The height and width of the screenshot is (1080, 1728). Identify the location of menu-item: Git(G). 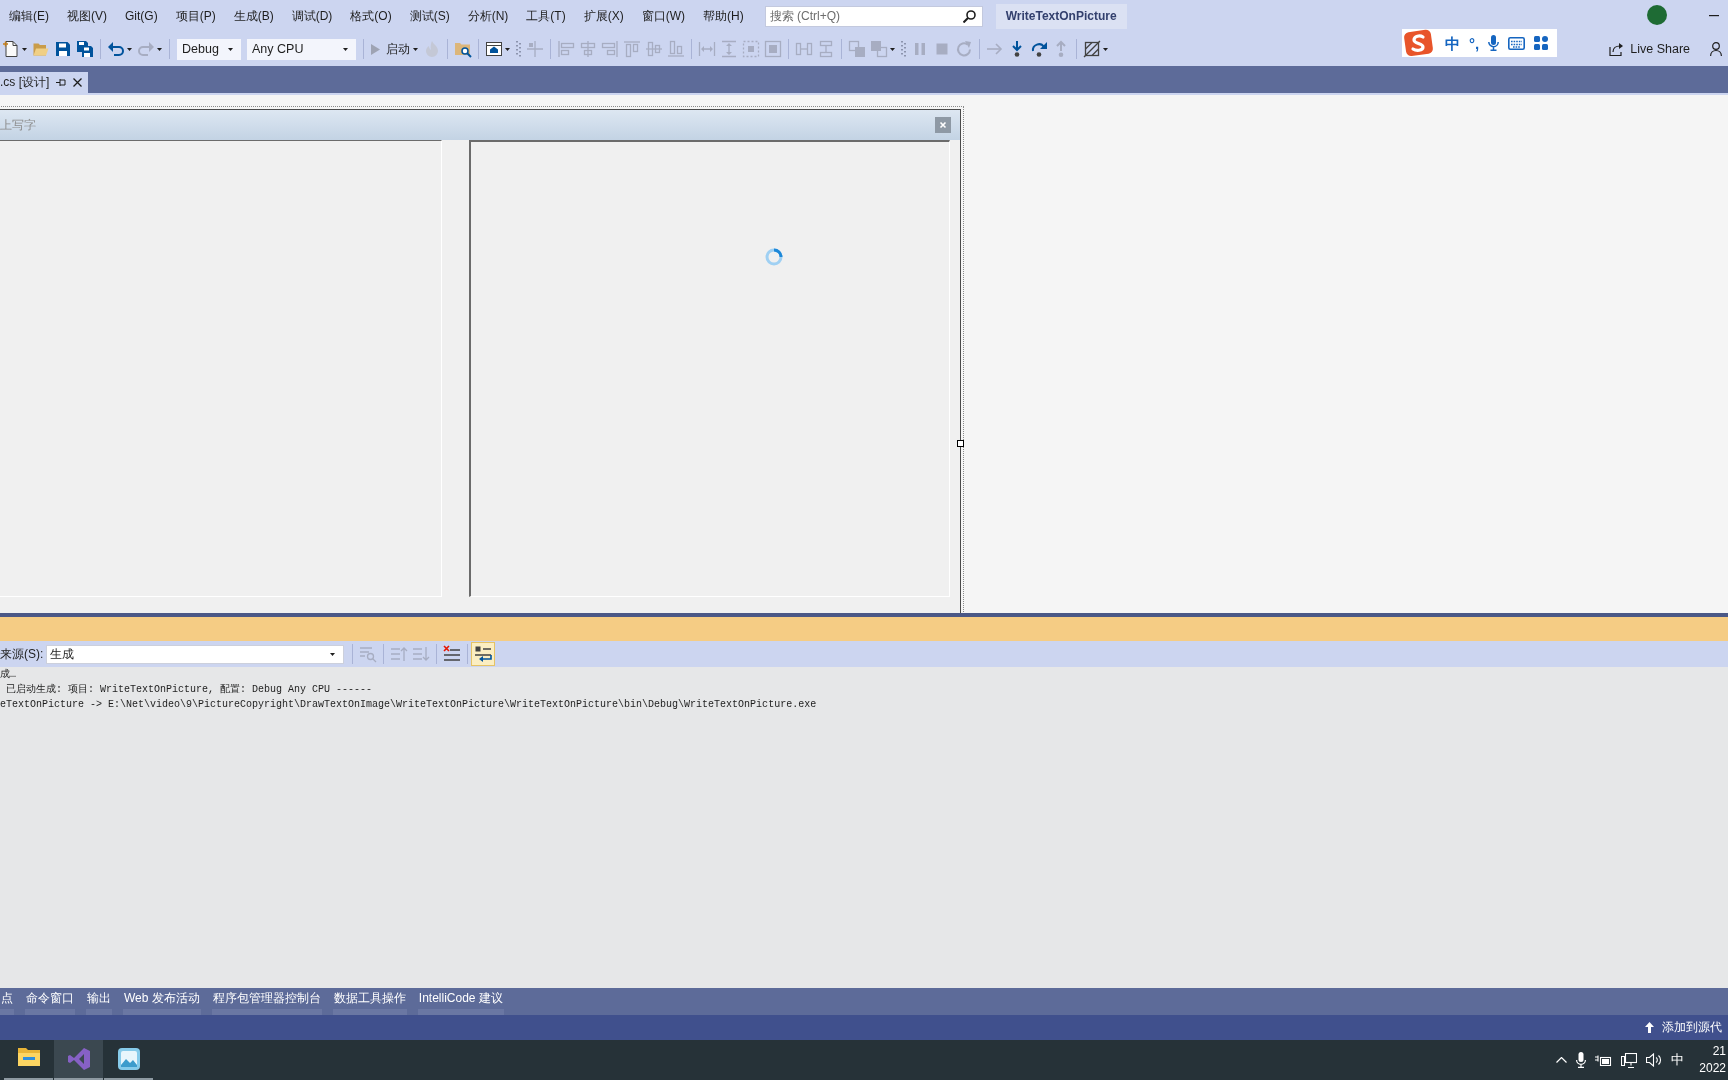
(141, 16).